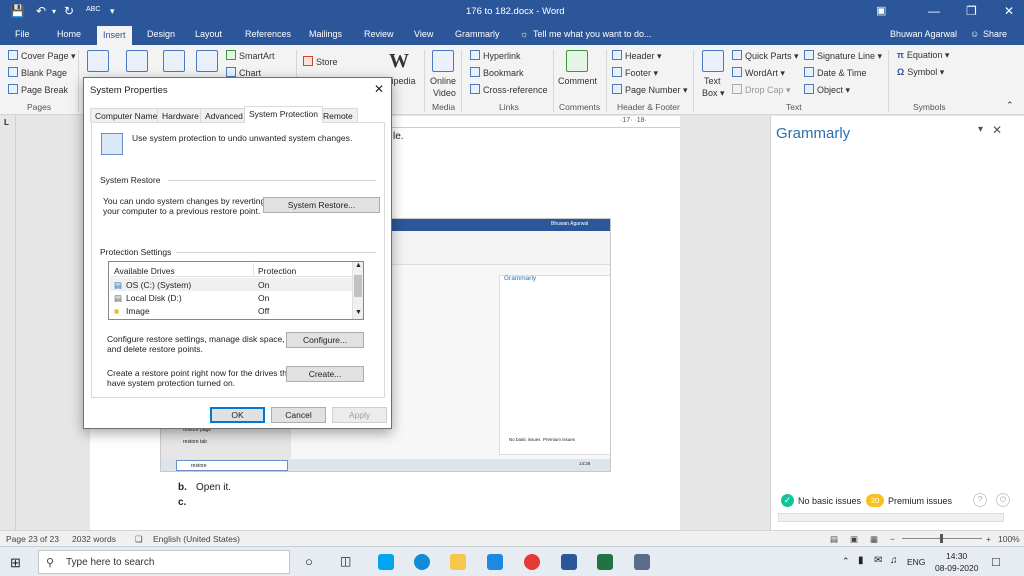 This screenshot has width=1024, height=576. I want to click on word-icon, so click(569, 562).